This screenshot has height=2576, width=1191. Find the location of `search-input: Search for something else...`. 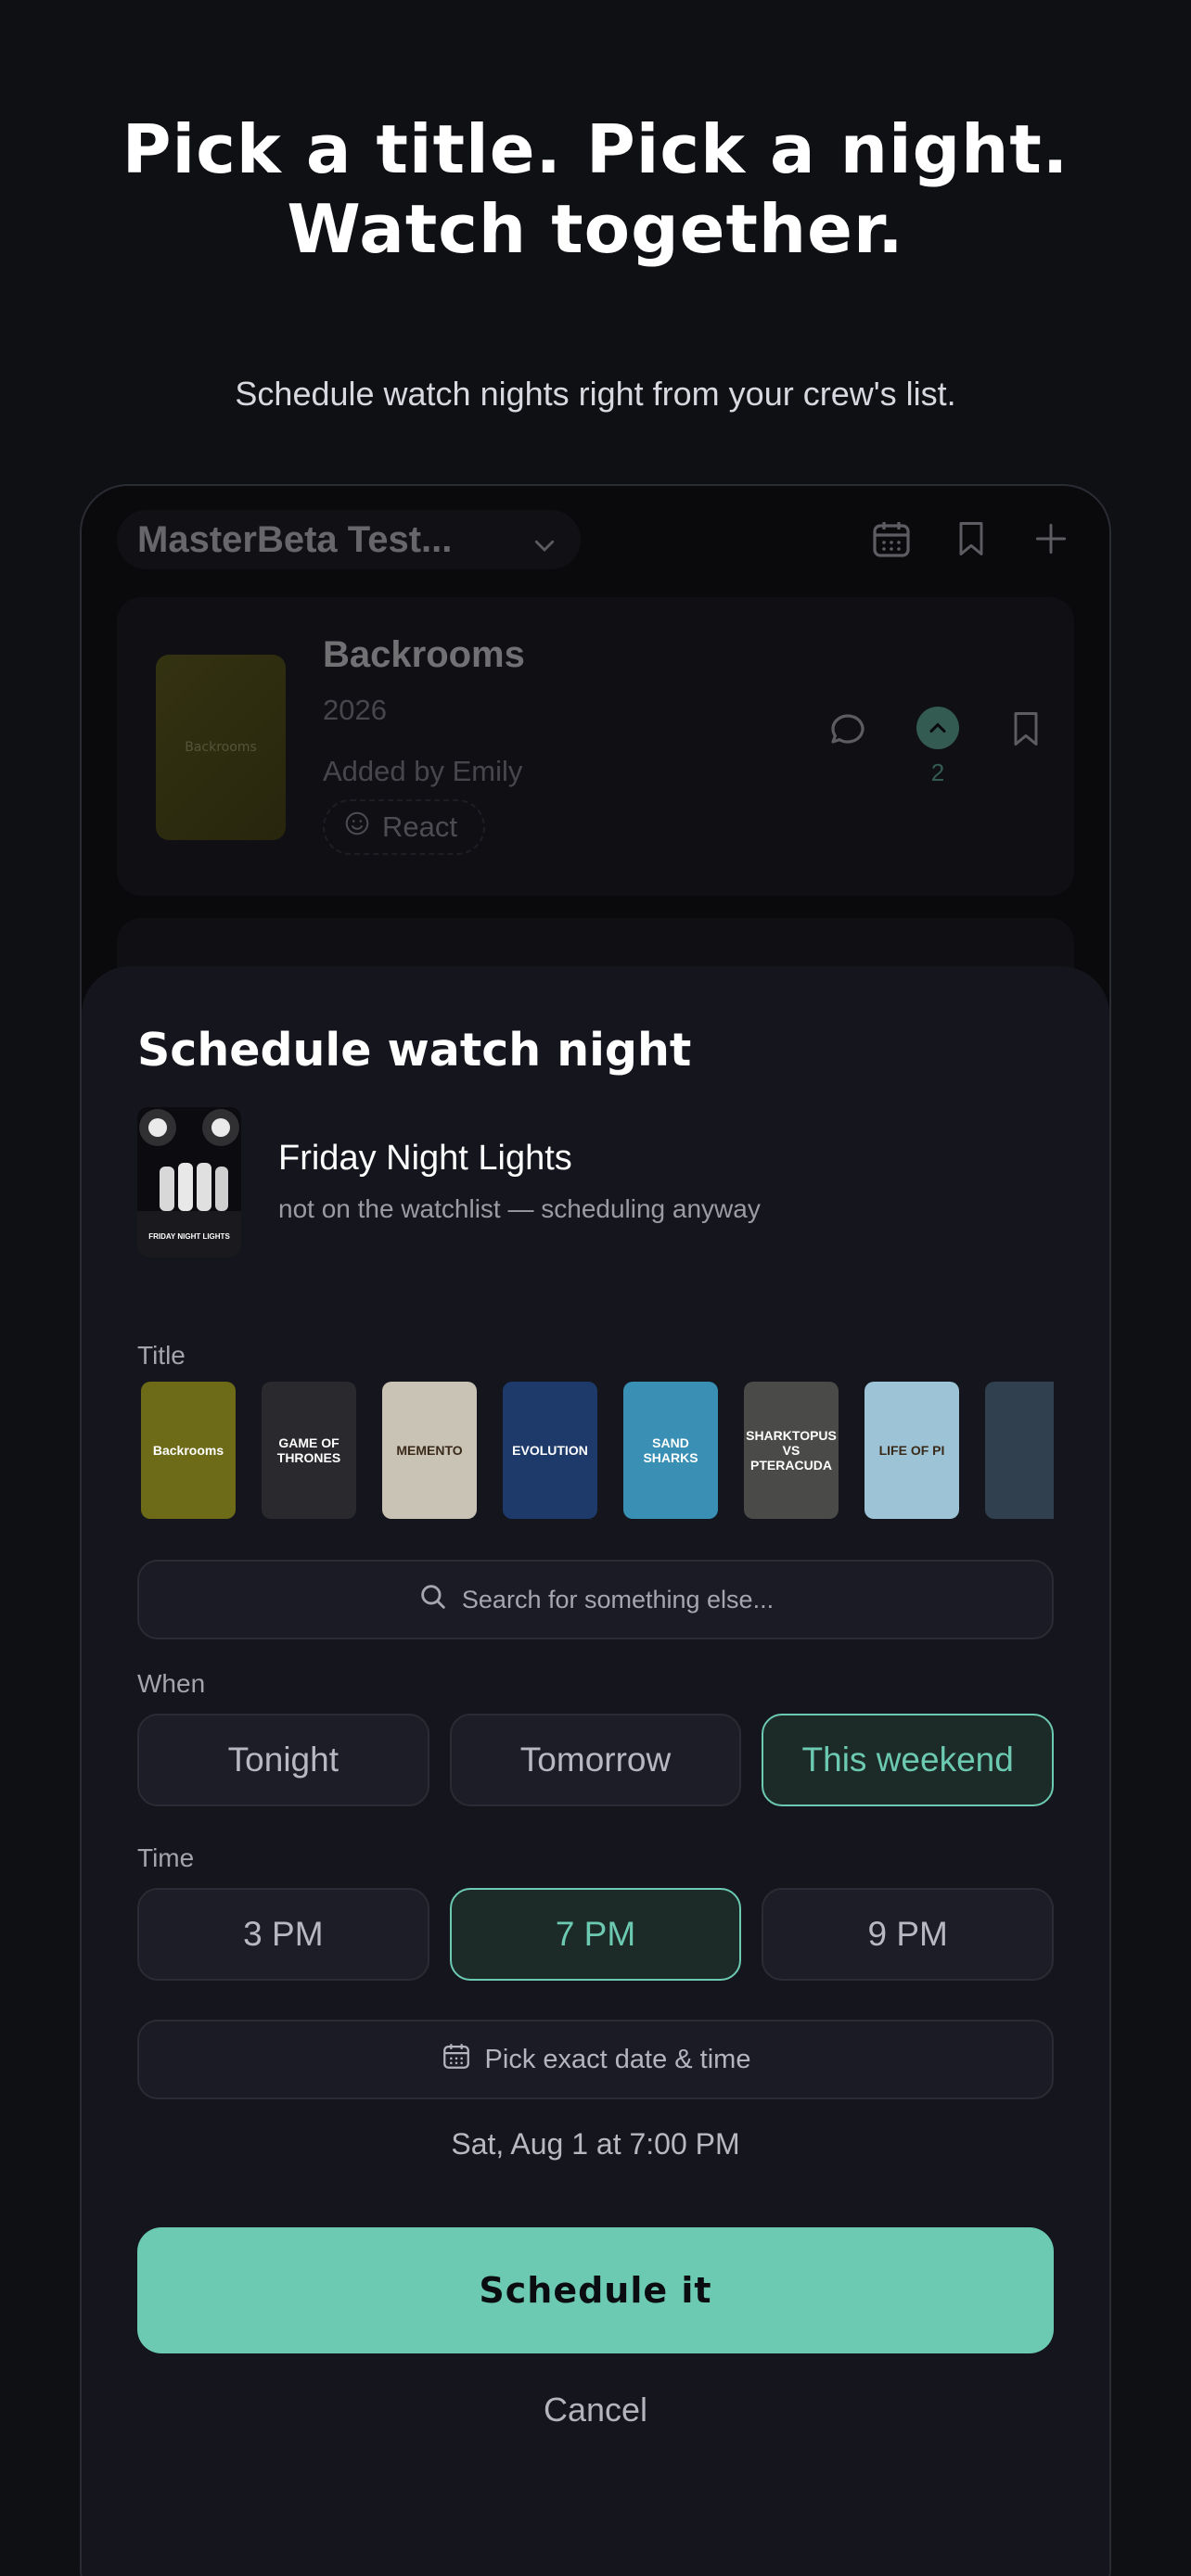

search-input: Search for something else... is located at coordinates (595, 1599).